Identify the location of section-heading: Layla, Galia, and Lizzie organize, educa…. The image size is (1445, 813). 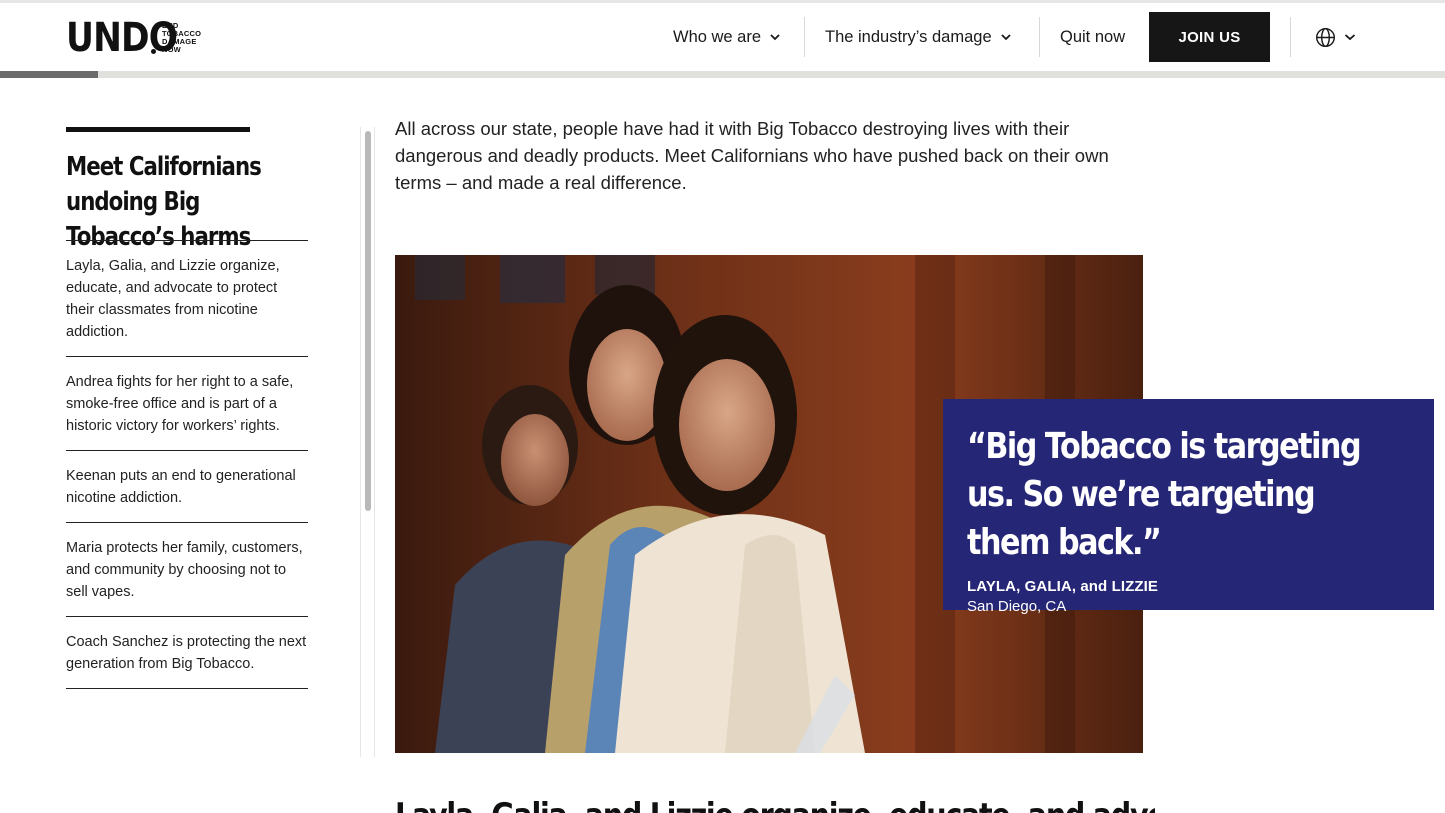
(775, 804).